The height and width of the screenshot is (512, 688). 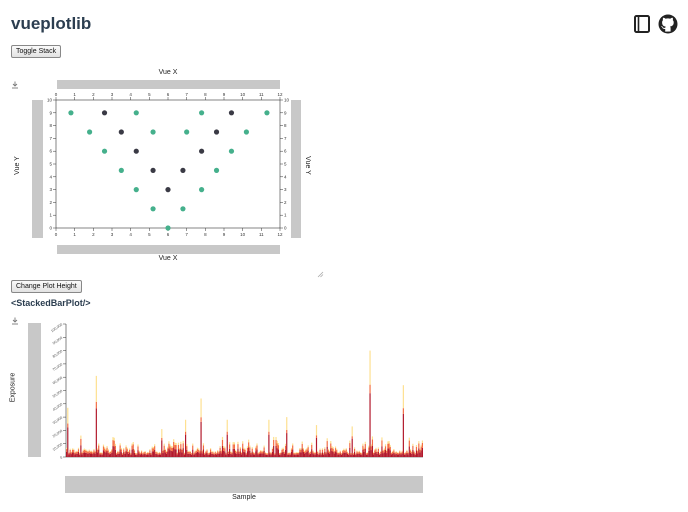 What do you see at coordinates (285, 151) in the screenshot?
I see `y-tick-label-right: 6` at bounding box center [285, 151].